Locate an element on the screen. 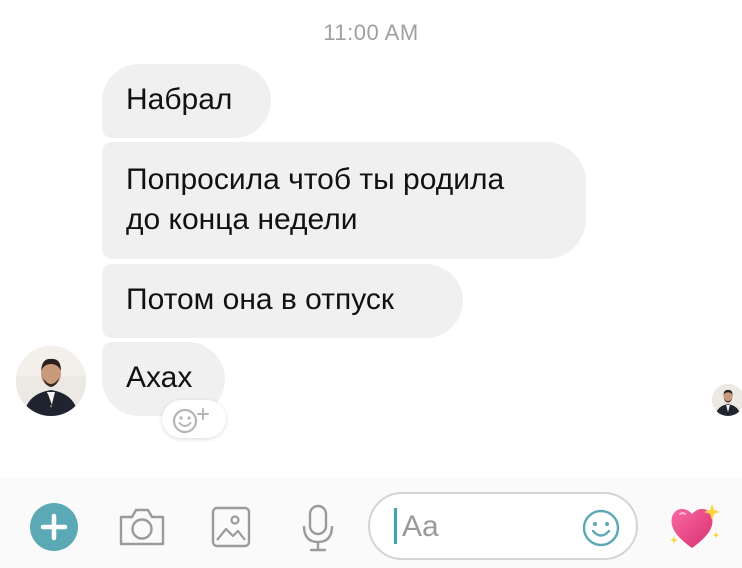  sender-avatar is located at coordinates (51, 381).